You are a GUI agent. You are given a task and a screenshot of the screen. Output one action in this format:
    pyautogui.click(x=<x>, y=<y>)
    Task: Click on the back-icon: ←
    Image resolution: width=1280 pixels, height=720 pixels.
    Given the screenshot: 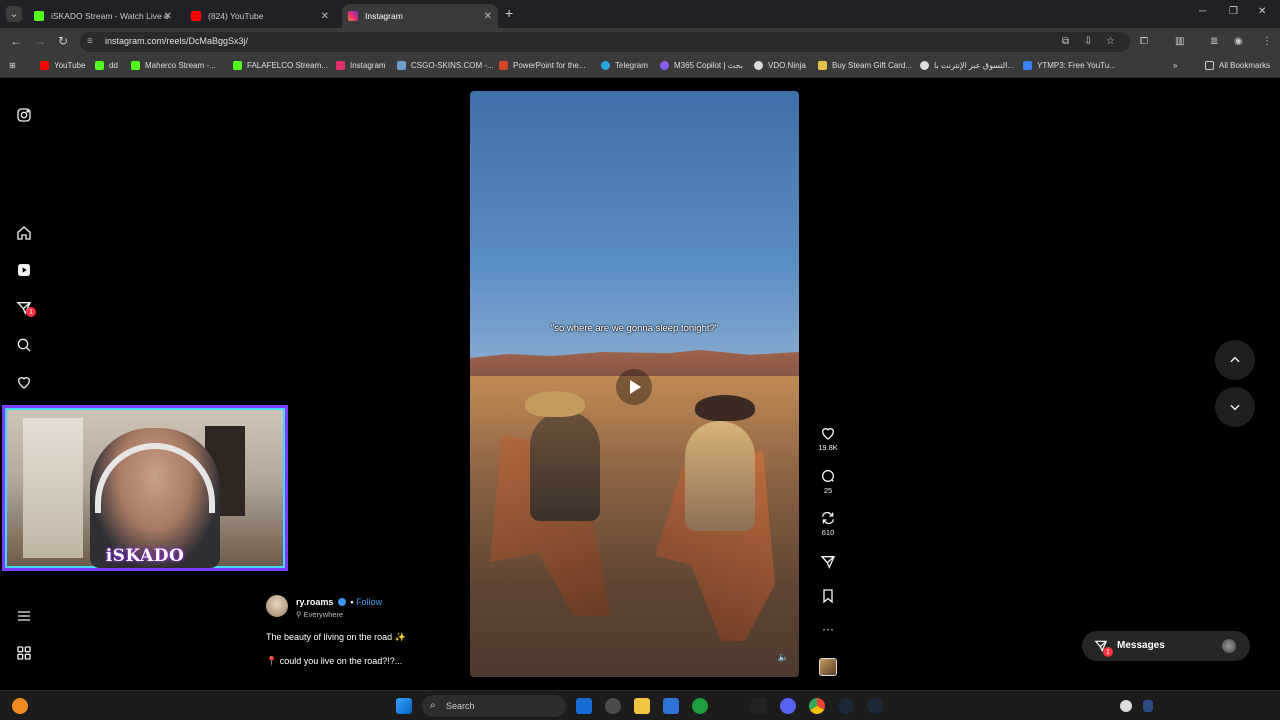 What is the action you would take?
    pyautogui.click(x=16, y=41)
    